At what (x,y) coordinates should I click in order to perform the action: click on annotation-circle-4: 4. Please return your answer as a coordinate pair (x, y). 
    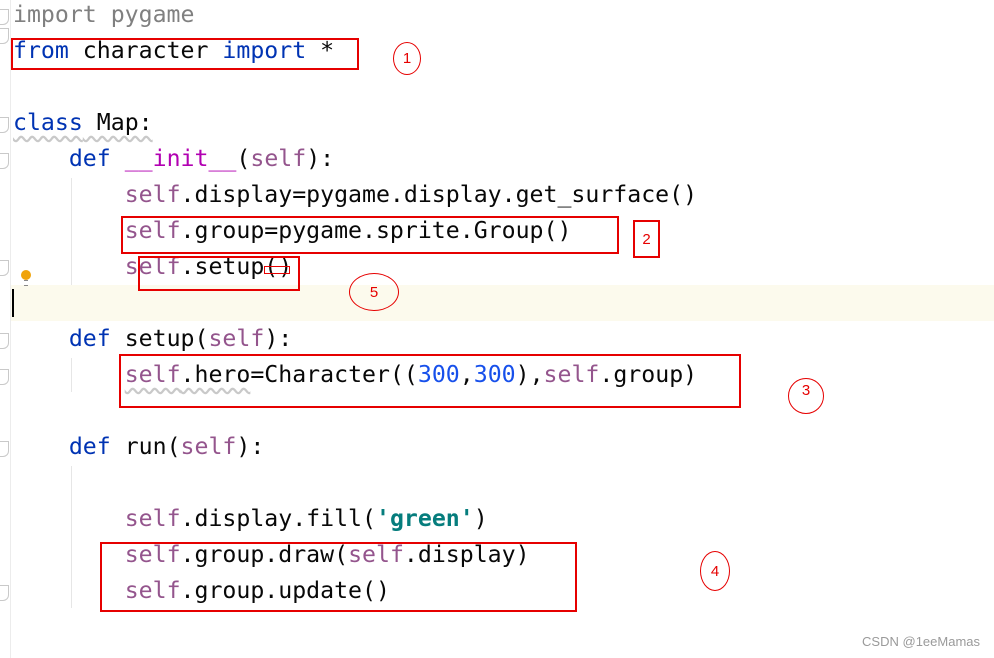
    Looking at the image, I should click on (715, 571).